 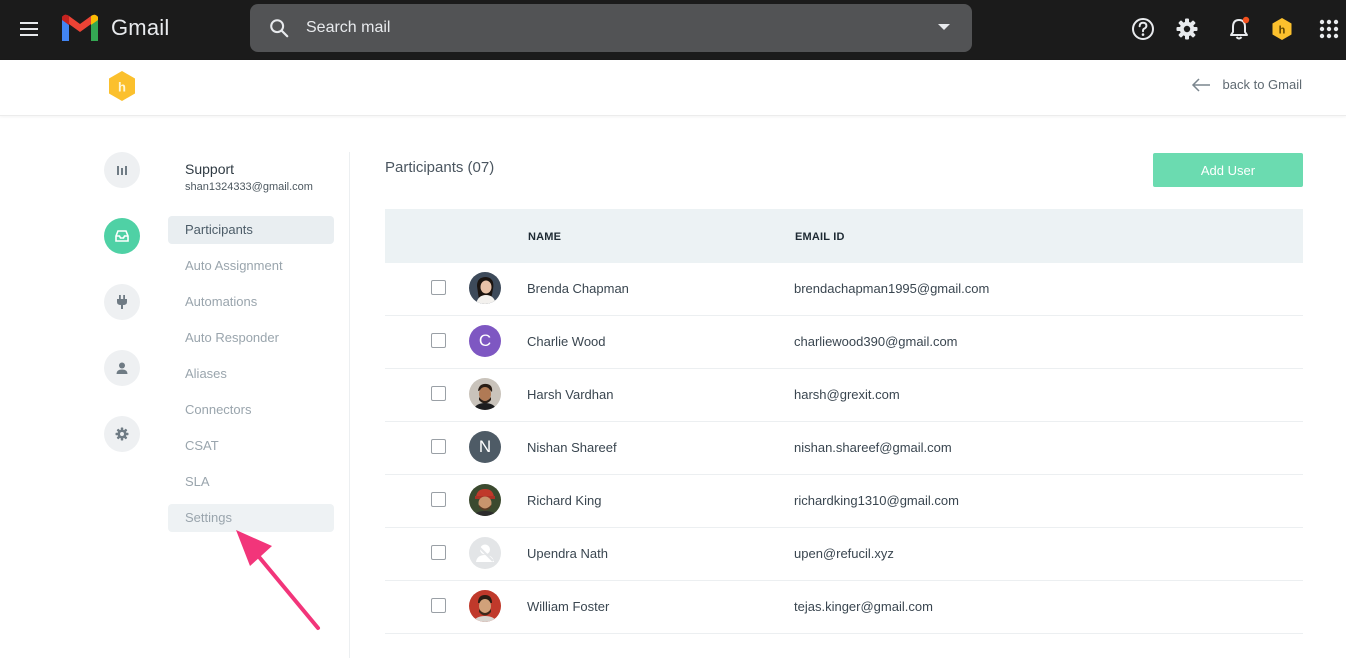 I want to click on participant-email: harsh@grexit.com, so click(x=847, y=394).